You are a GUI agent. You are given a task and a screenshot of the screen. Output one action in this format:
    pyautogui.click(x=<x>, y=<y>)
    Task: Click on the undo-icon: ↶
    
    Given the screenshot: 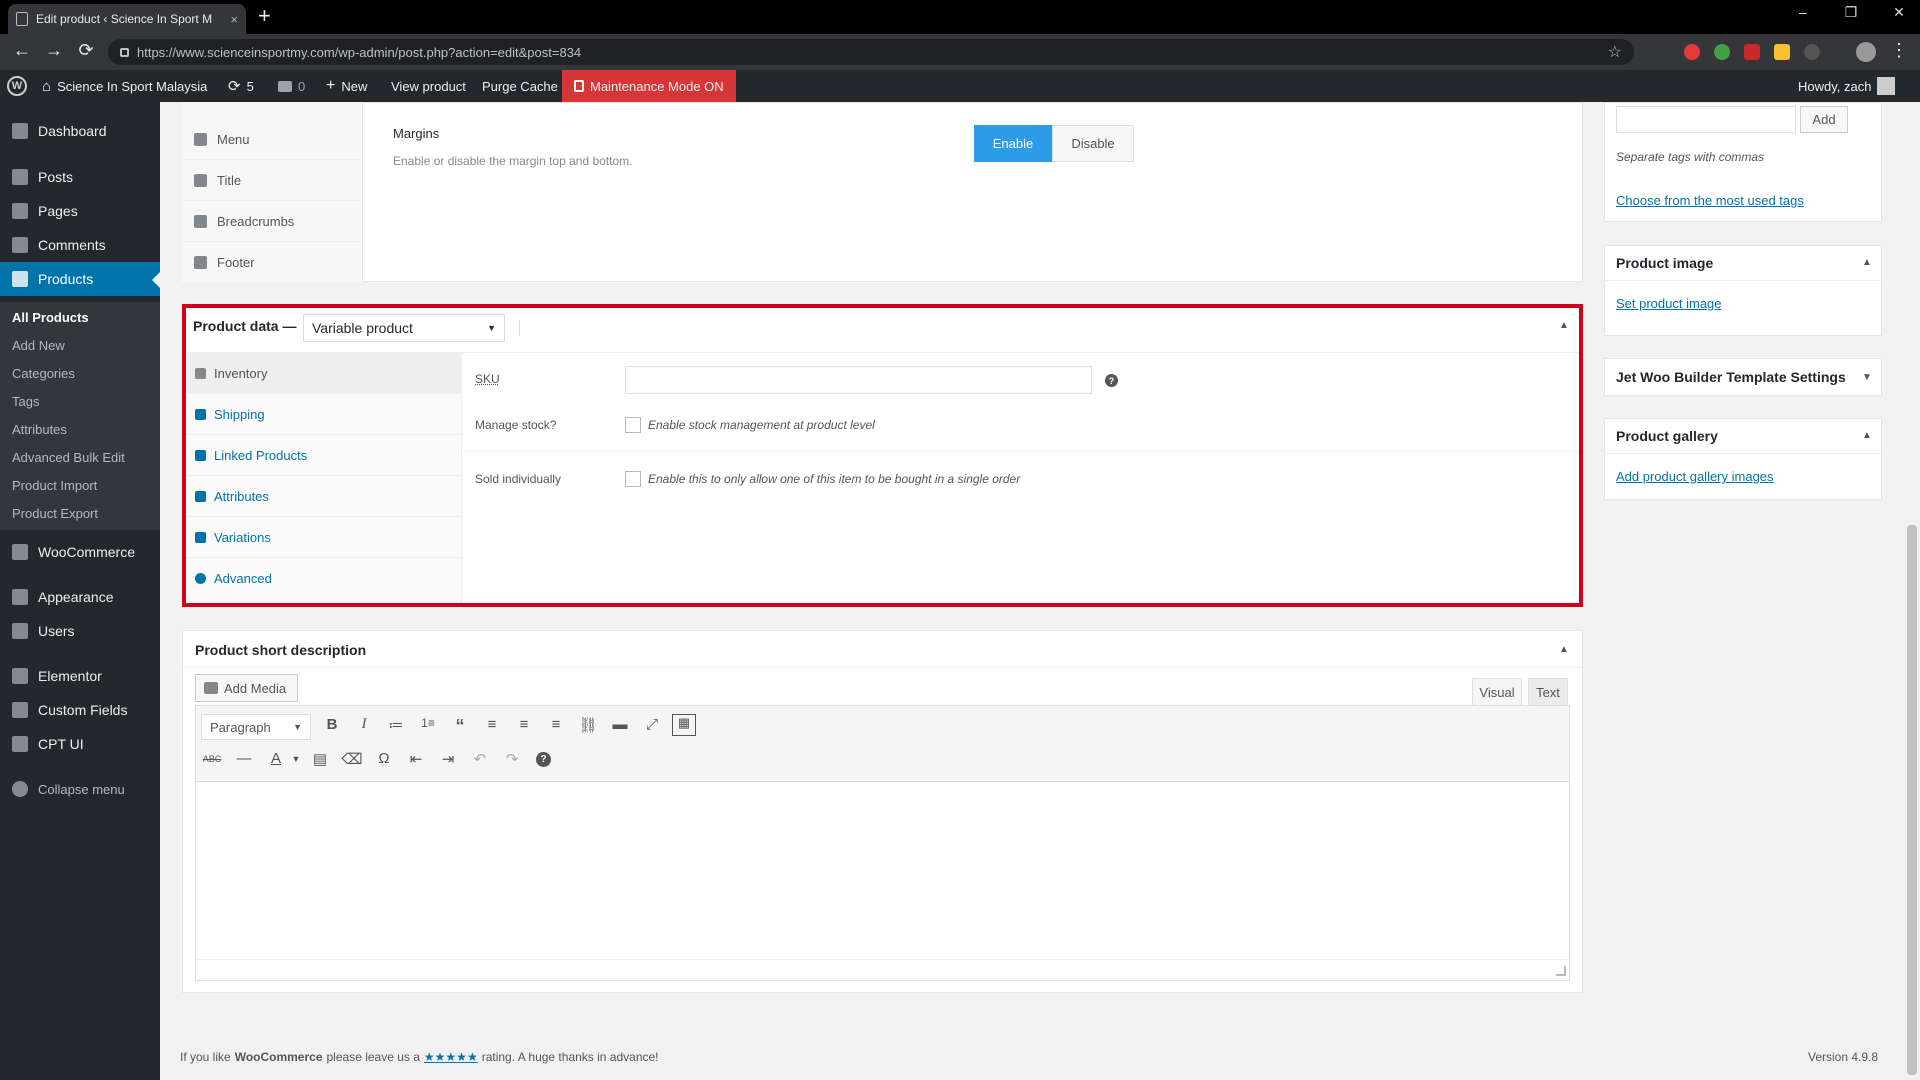 What is the action you would take?
    pyautogui.click(x=480, y=759)
    